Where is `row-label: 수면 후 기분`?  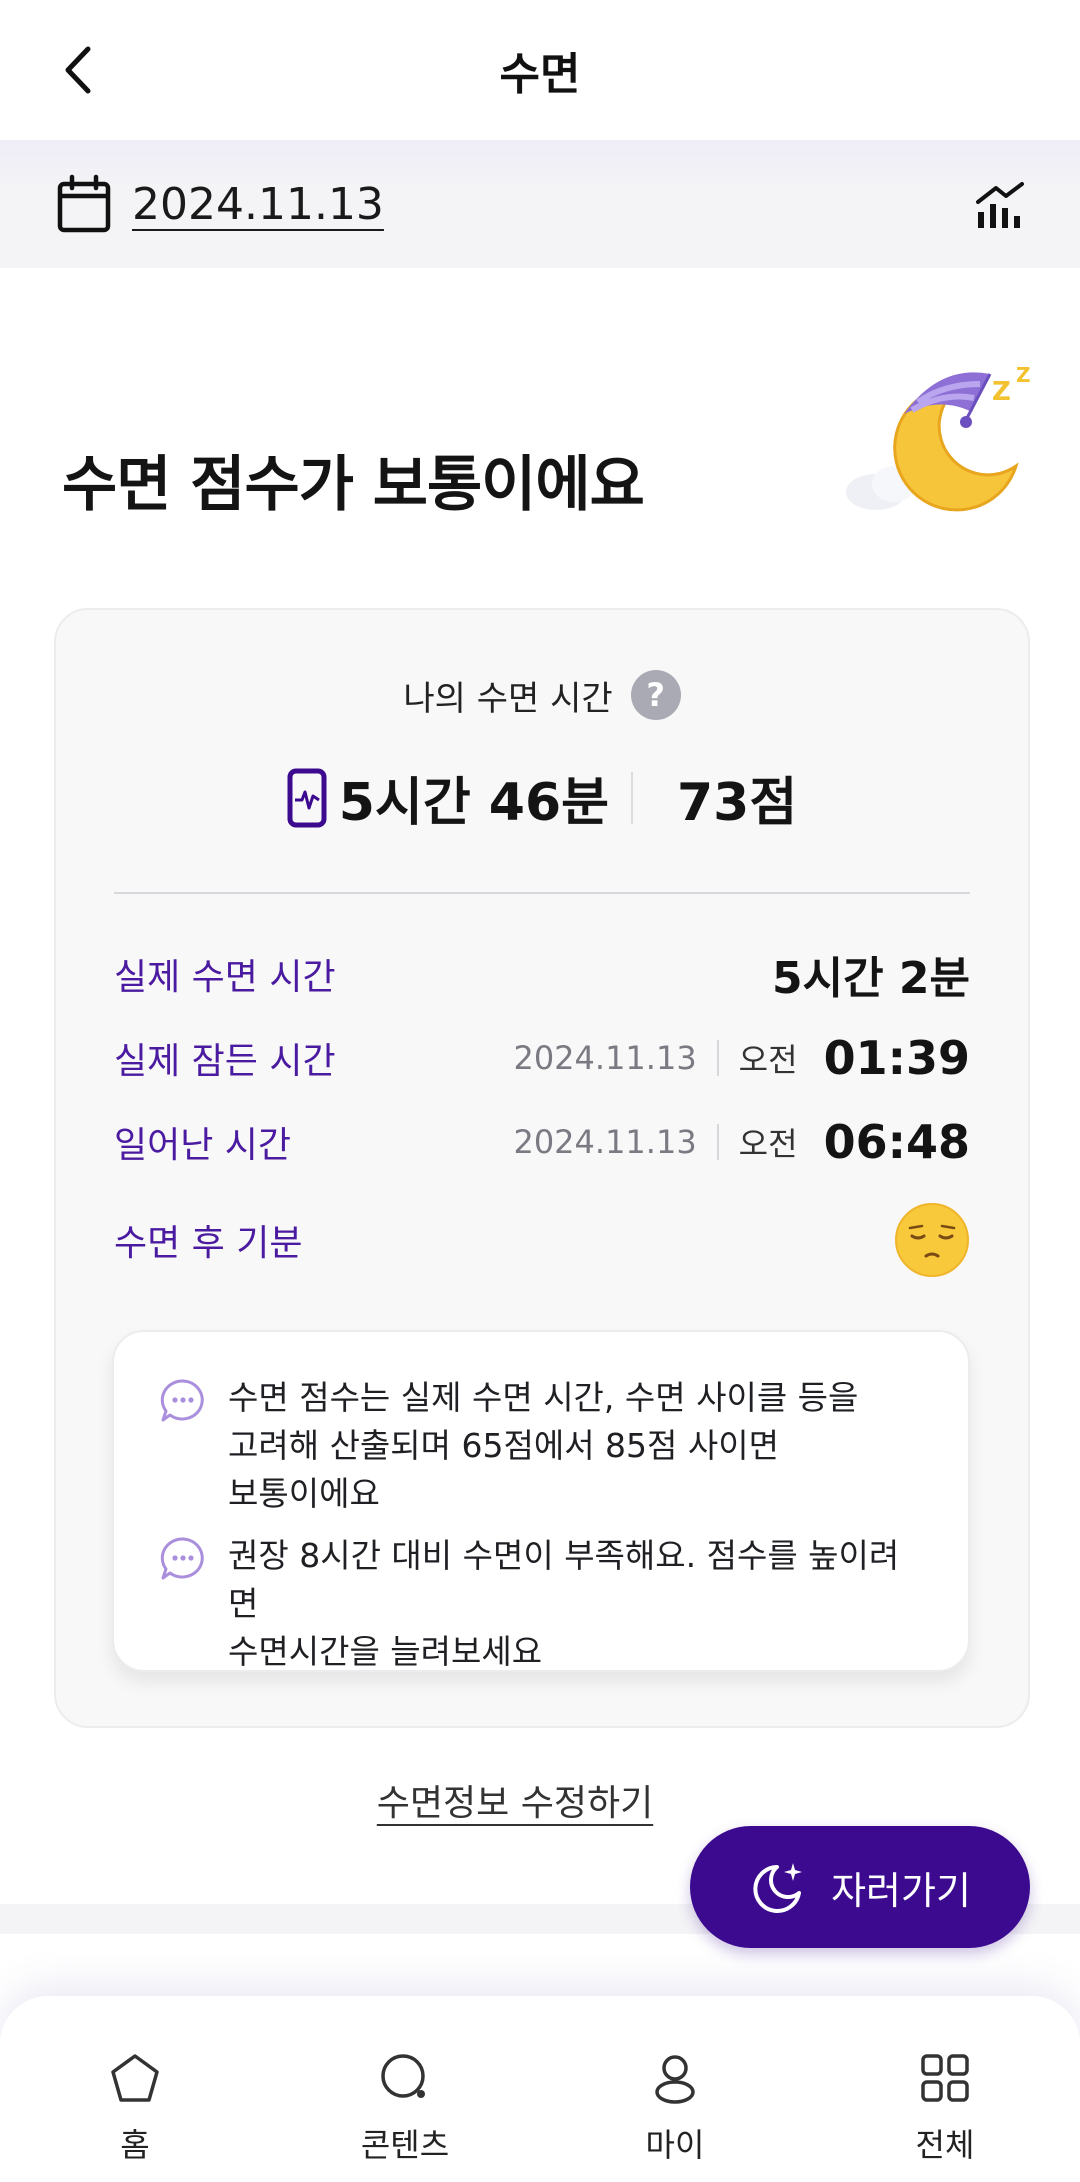 row-label: 수면 후 기분 is located at coordinates (208, 1243).